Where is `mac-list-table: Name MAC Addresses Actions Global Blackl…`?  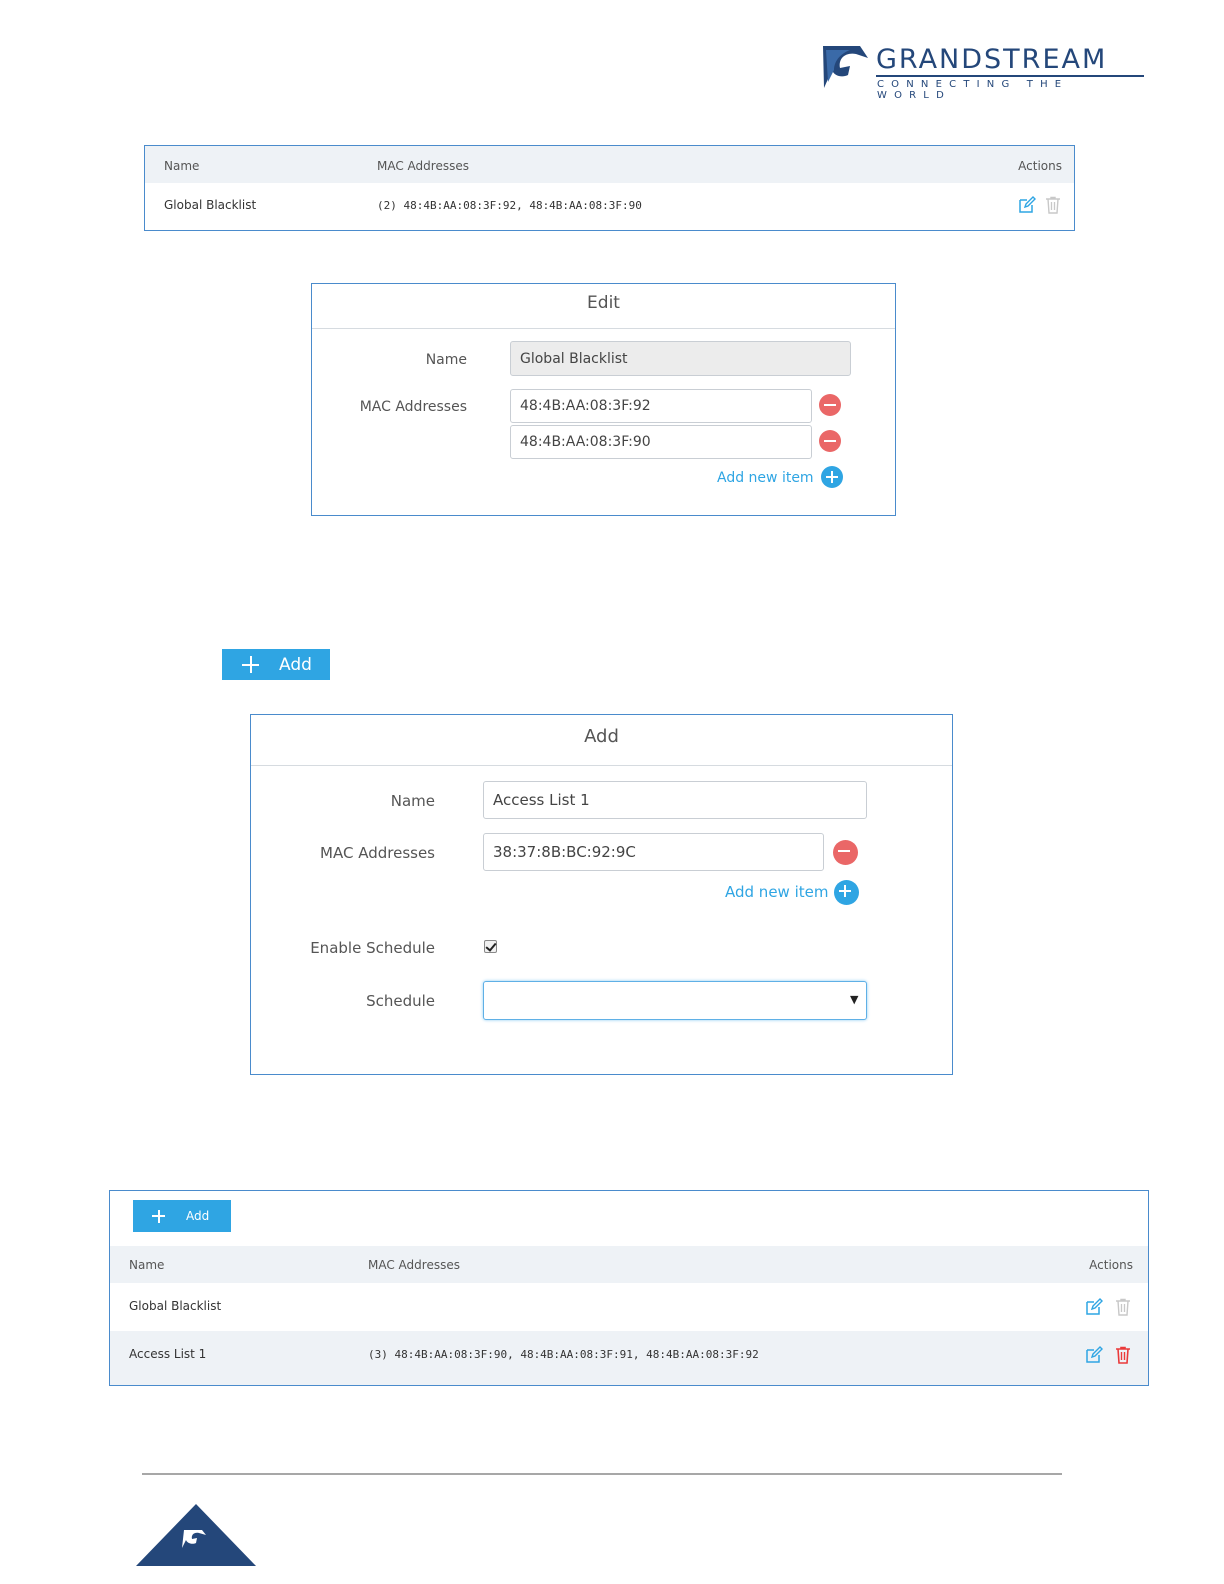 mac-list-table: Name MAC Addresses Actions Global Blackl… is located at coordinates (609, 188).